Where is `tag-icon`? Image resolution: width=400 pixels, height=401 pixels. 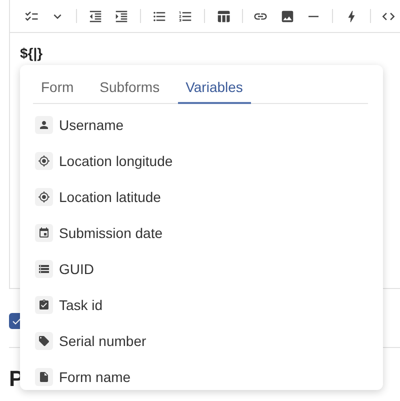
tag-icon is located at coordinates (44, 341).